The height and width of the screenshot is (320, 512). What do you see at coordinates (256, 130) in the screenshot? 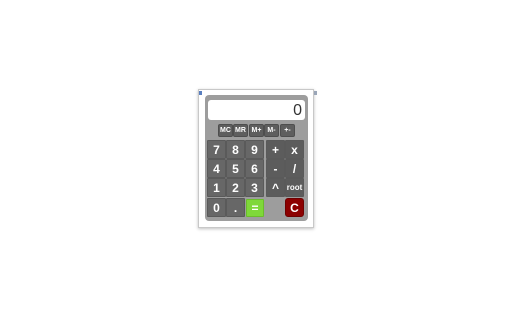
I see `memory-add-button: M+` at bounding box center [256, 130].